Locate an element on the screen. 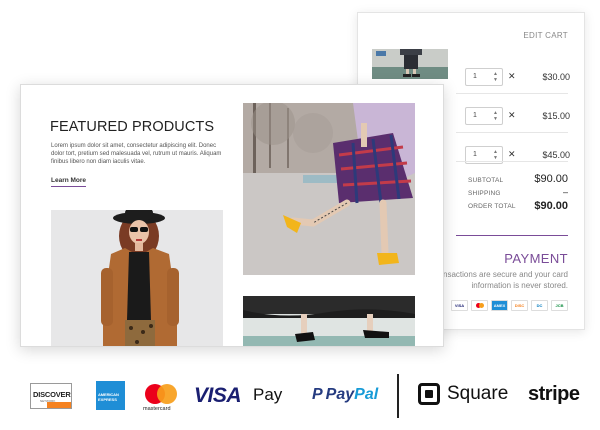 The height and width of the screenshot is (430, 600). cart-item-row: 1 ▲ ▼ ✕ $30.00 is located at coordinates (471, 69).